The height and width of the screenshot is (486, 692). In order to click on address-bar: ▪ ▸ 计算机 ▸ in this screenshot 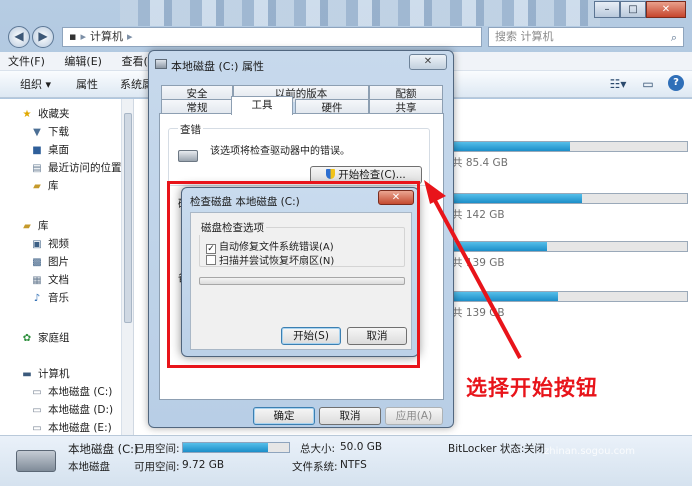, I will do `click(272, 37)`.